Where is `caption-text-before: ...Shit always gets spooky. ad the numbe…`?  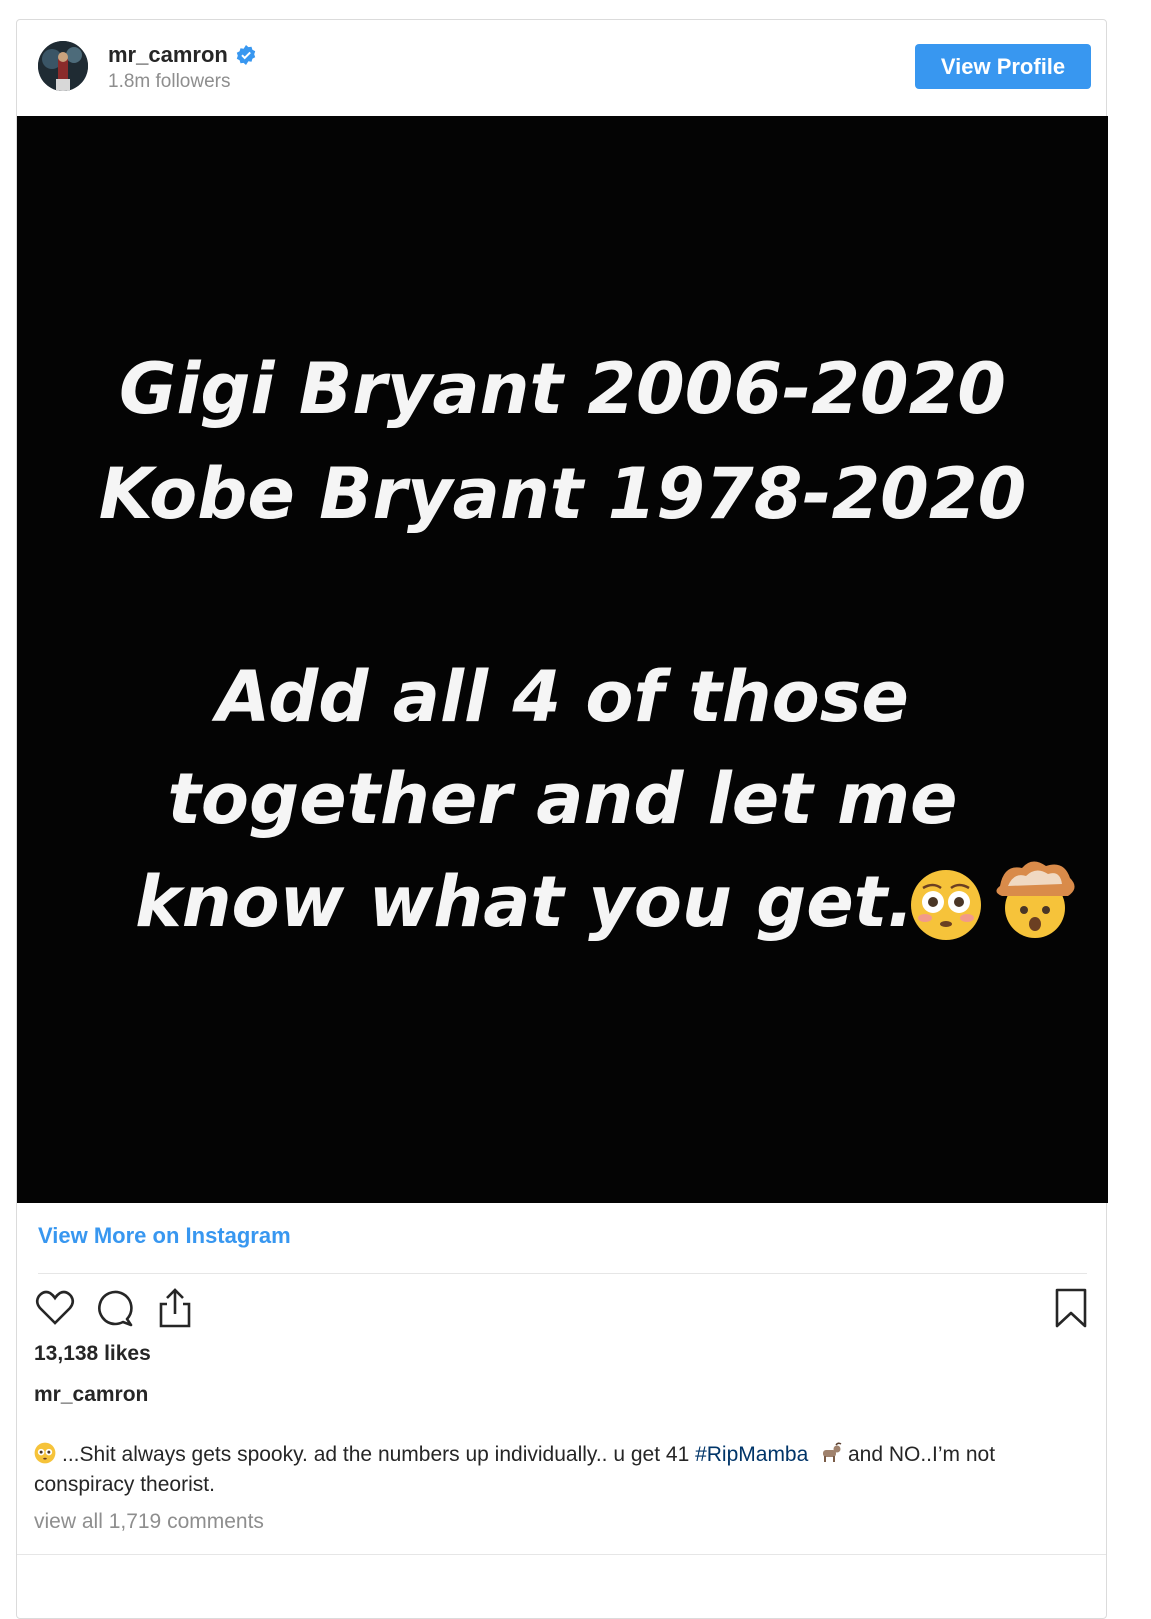 caption-text-before: ...Shit always gets spooky. ad the numbe… is located at coordinates (379, 1454).